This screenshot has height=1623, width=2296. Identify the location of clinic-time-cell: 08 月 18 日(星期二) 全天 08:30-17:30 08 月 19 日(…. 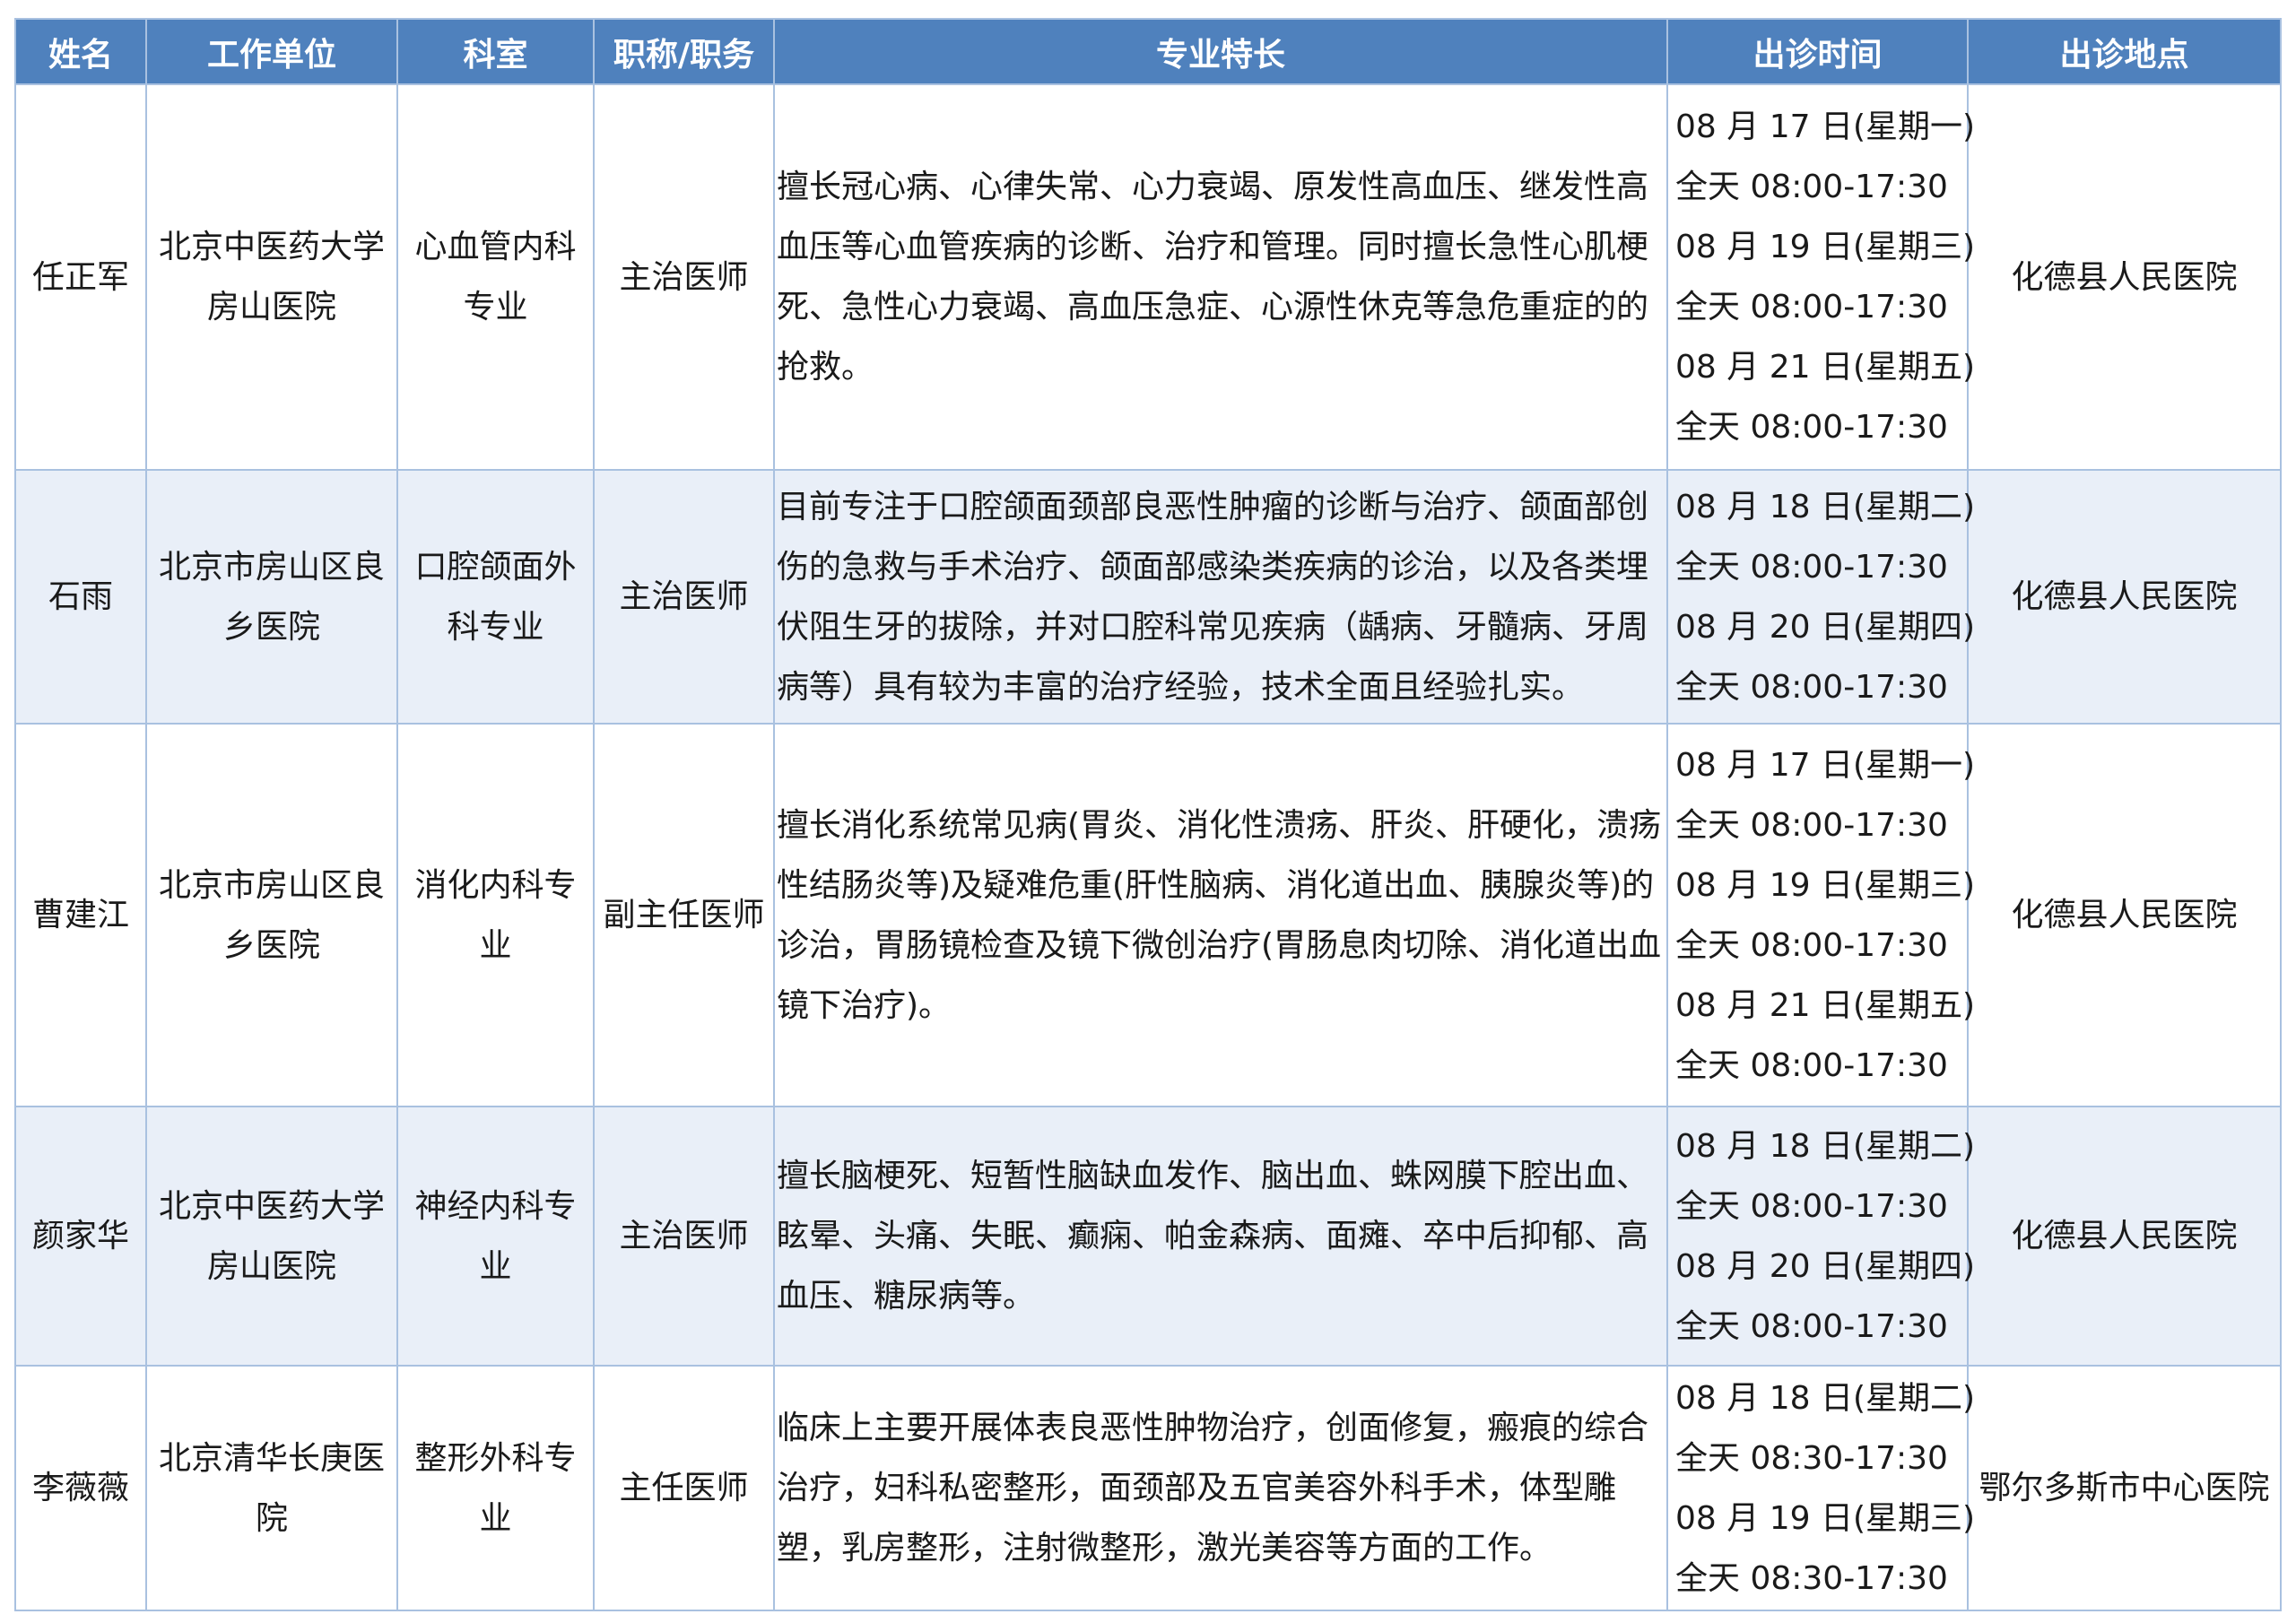
(1821, 1488).